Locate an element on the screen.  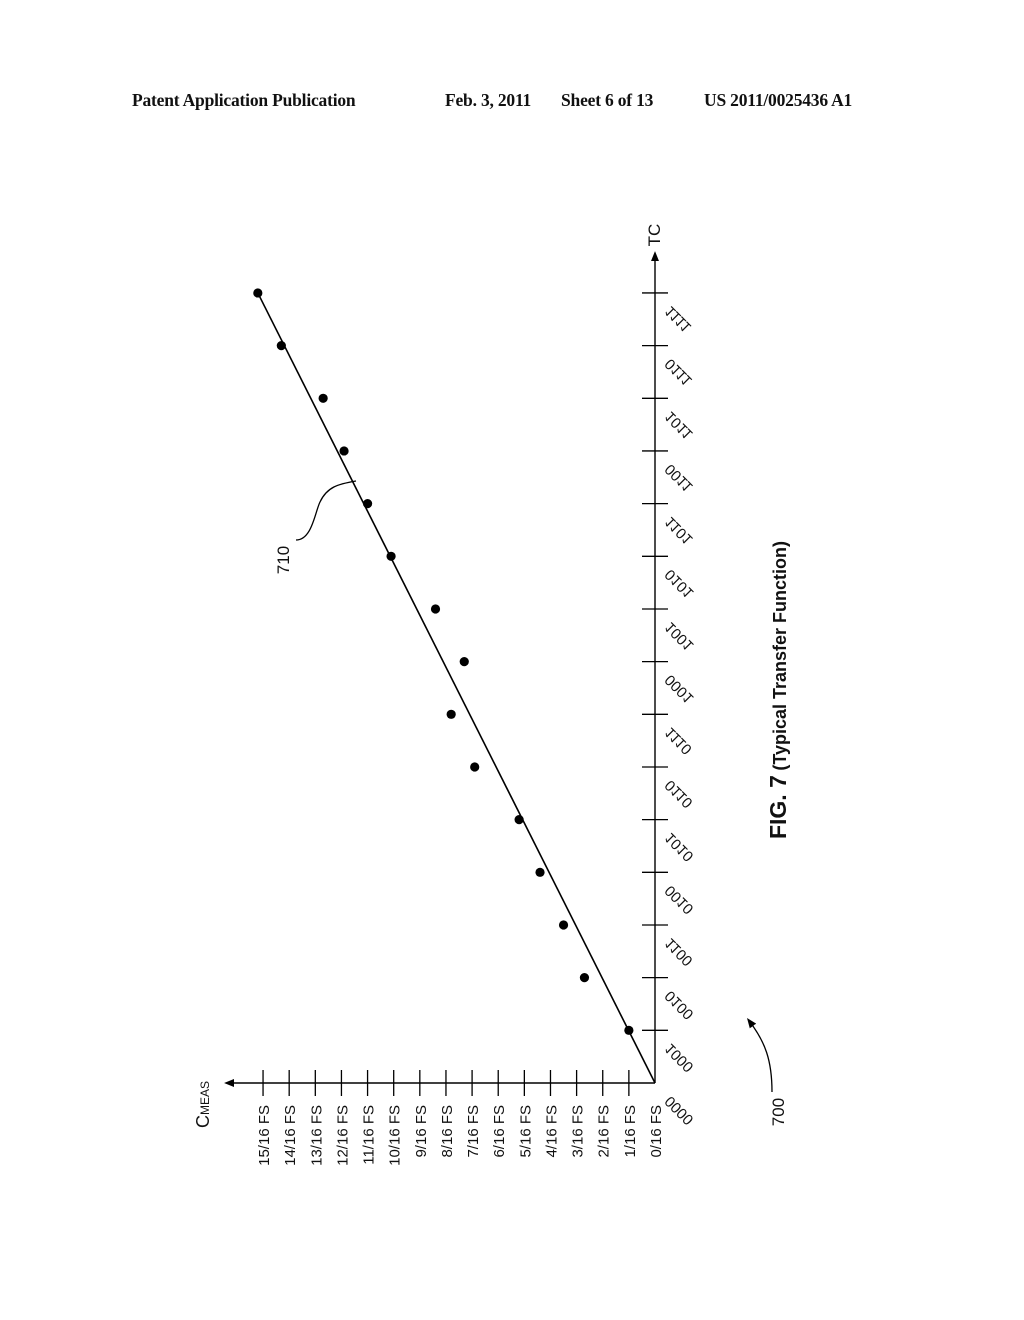
y-axis-title: CMEAS is located at coordinates (203, 1104).